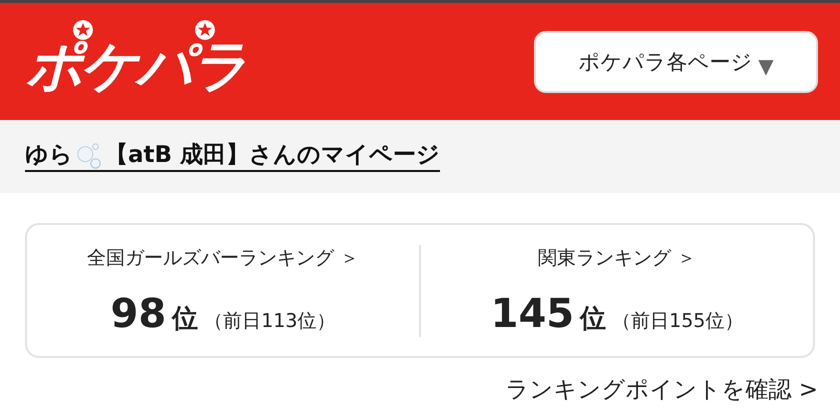 This screenshot has width=840, height=414. I want to click on ranking-link: 関東ランキング ＞, so click(617, 257).